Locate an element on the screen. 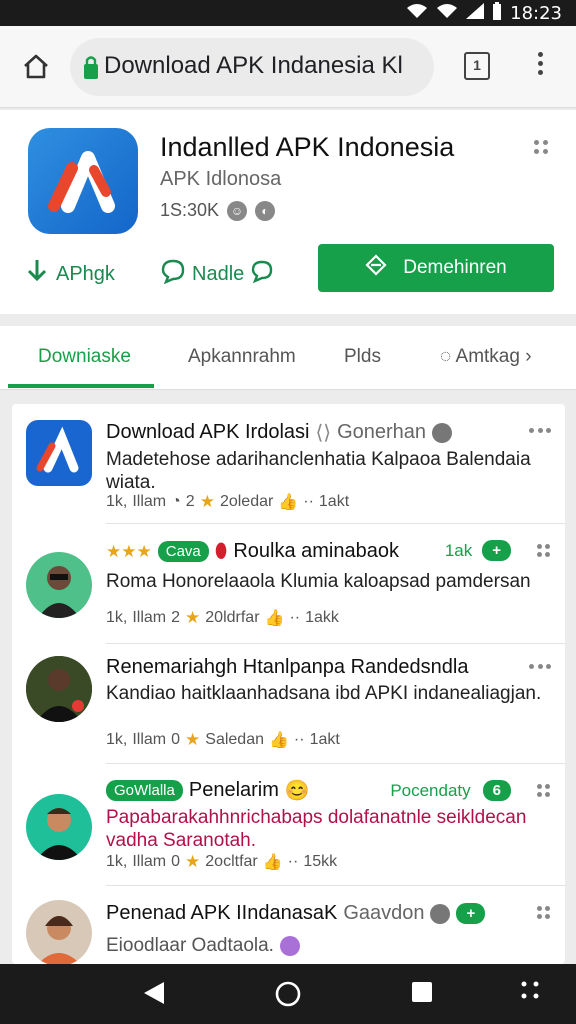  tab-switcher-button: 1 is located at coordinates (477, 66).